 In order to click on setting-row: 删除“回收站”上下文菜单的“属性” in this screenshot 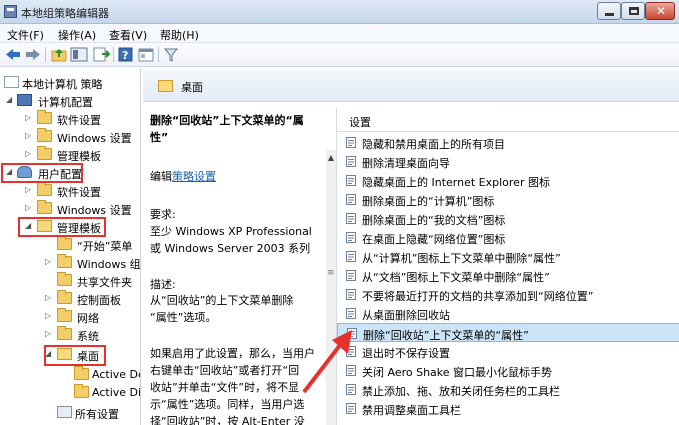, I will do `click(508, 332)`.